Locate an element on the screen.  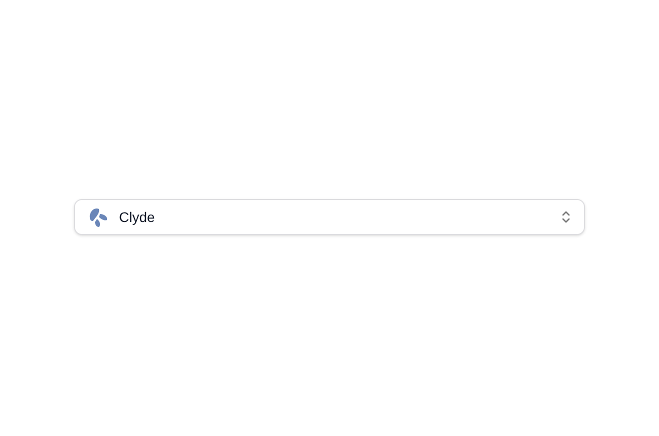
user-select: Clyde is located at coordinates (329, 217).